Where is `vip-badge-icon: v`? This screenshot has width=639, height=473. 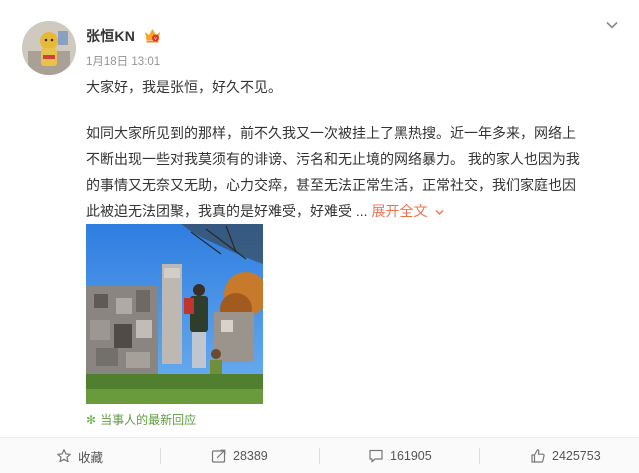 vip-badge-icon: v is located at coordinates (152, 35).